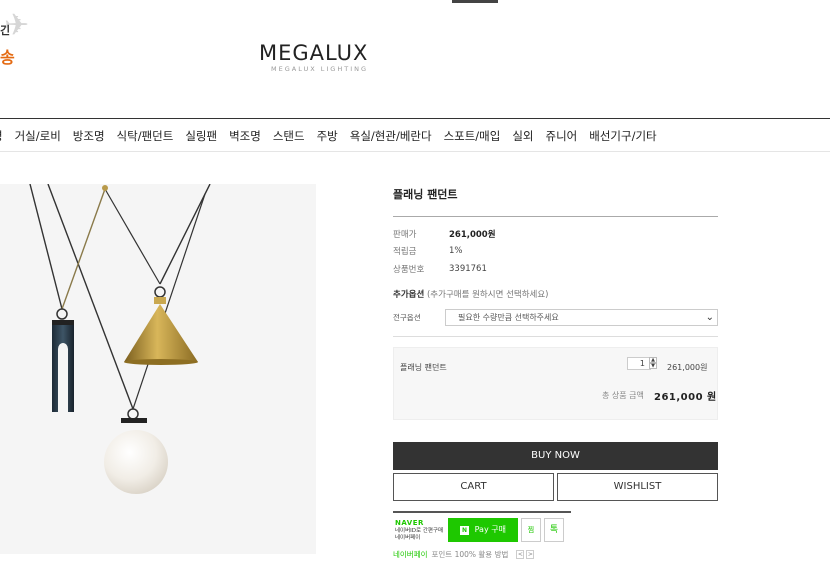 This screenshot has height=562, width=830. Describe the element at coordinates (410, 554) in the screenshot. I see `npay-foot-brand: 네이버페이` at that location.